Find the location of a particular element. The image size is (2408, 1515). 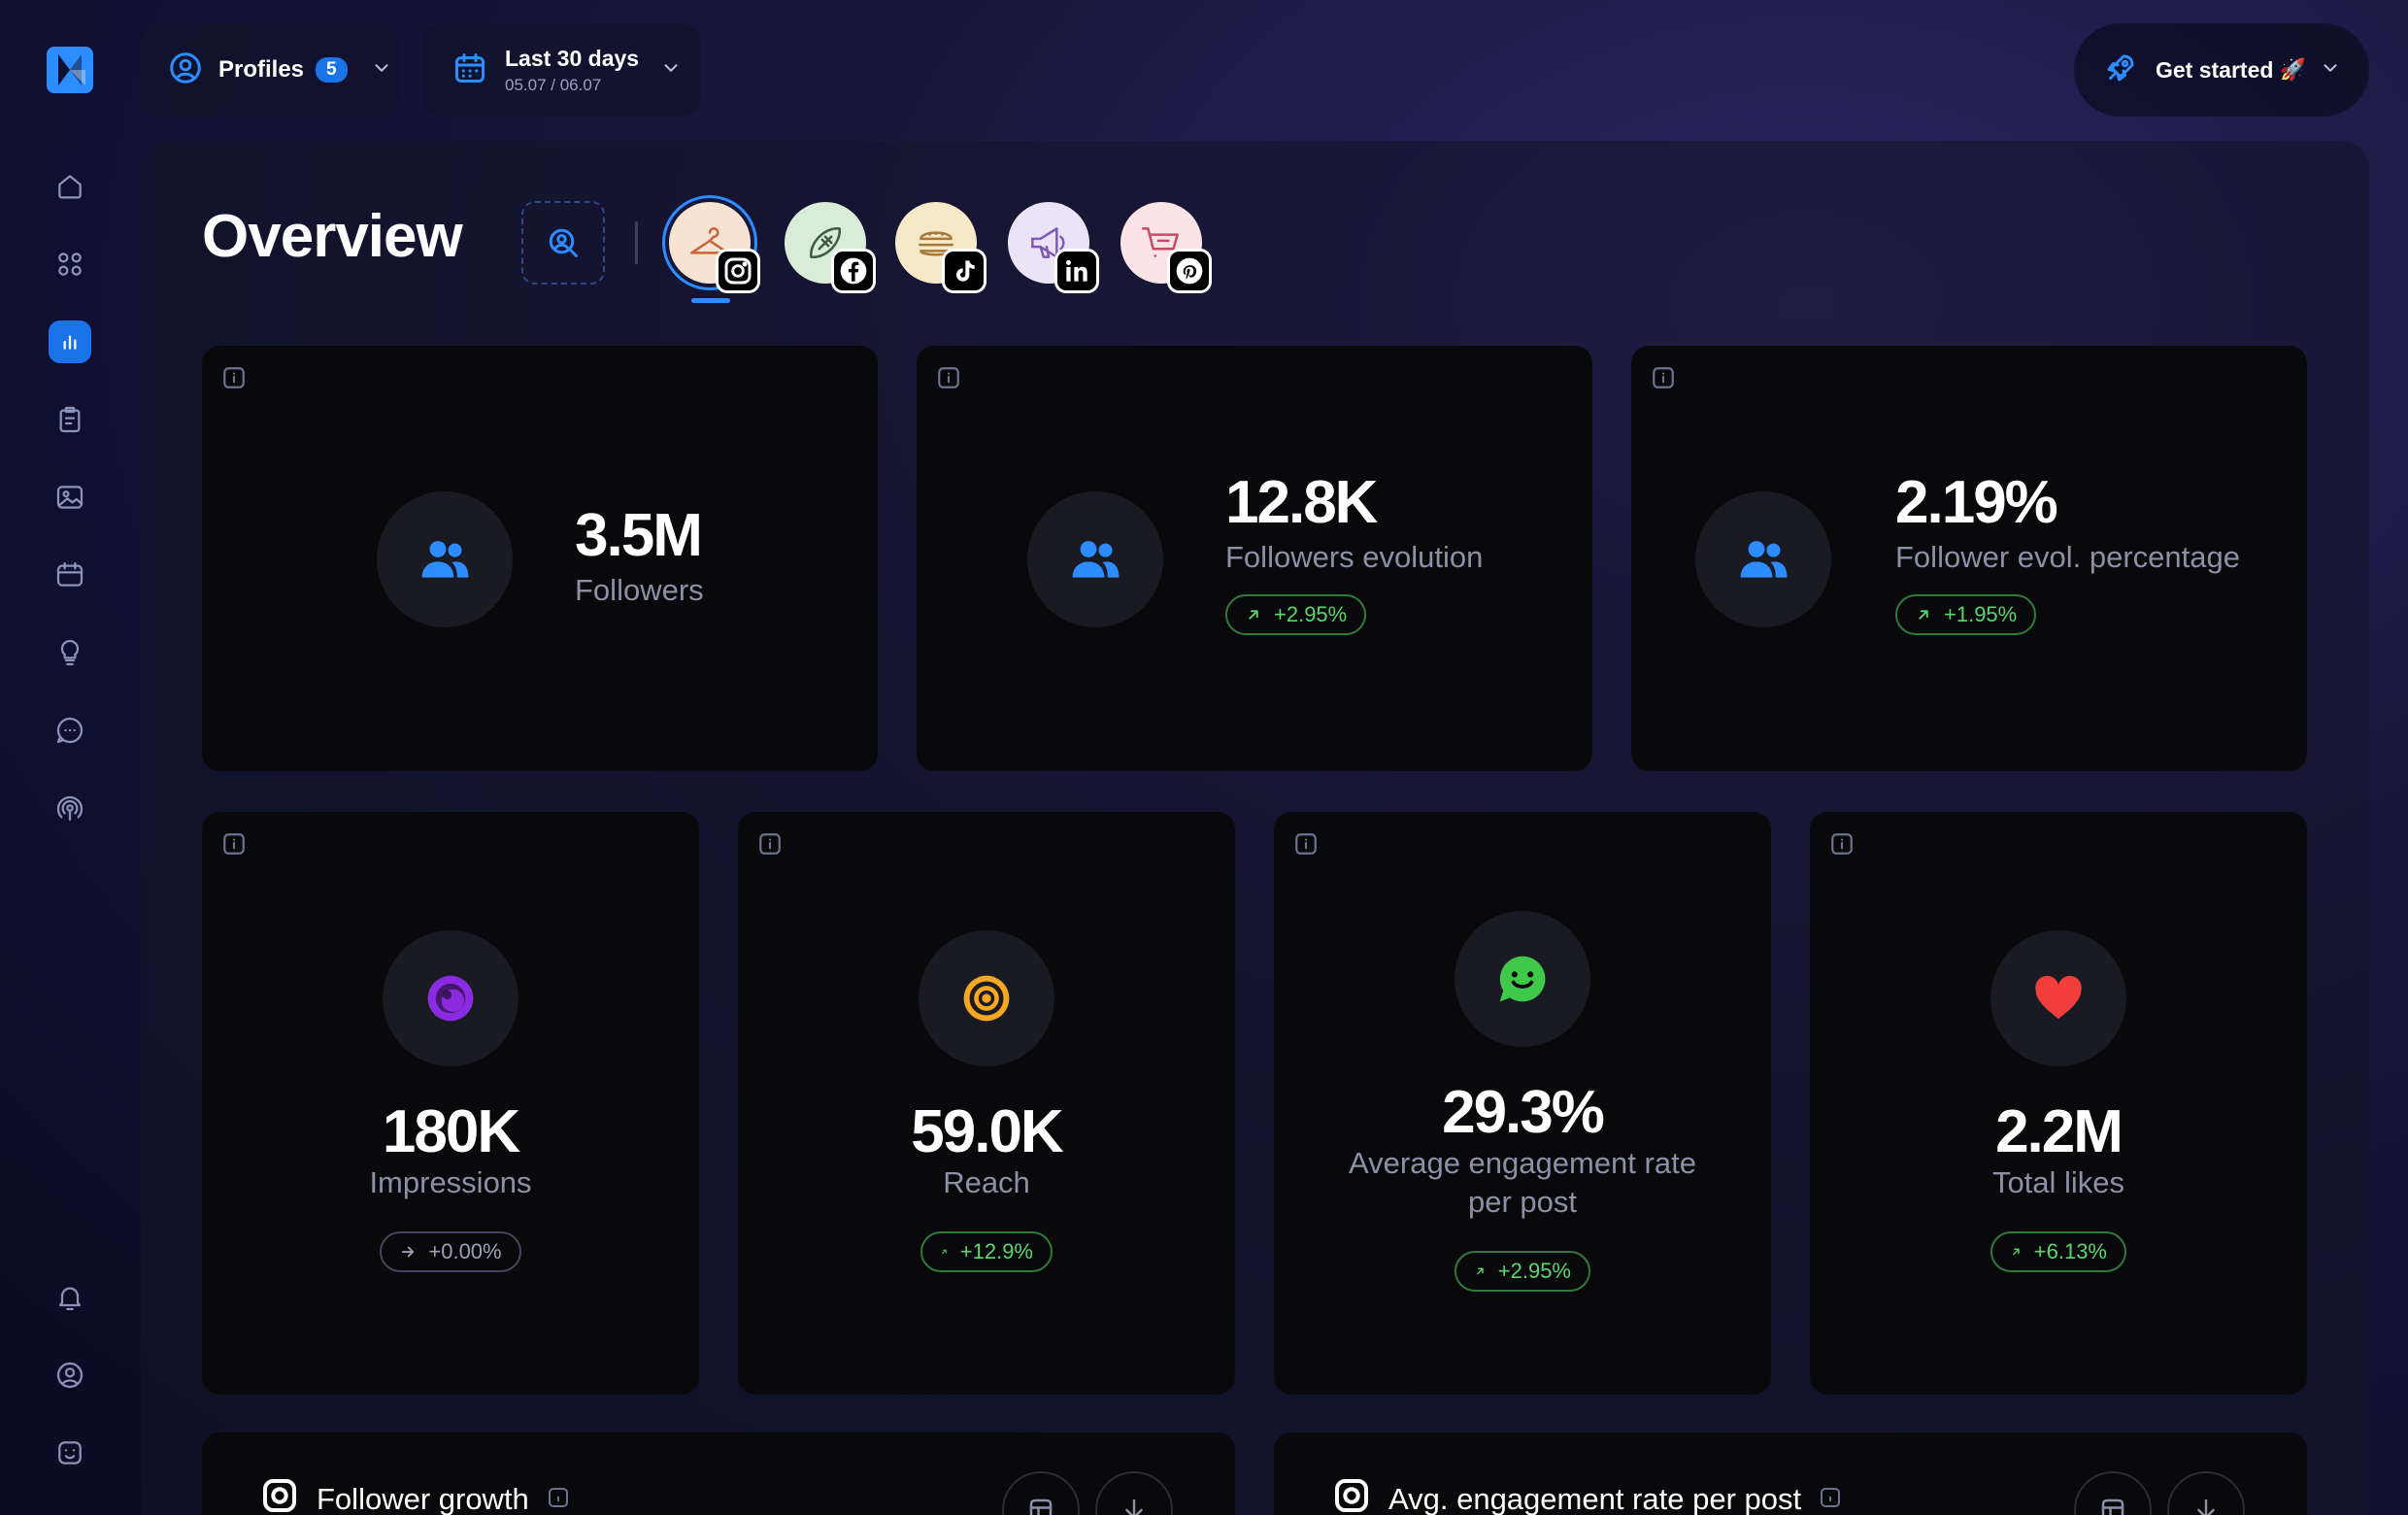

grid-icon is located at coordinates (70, 264).